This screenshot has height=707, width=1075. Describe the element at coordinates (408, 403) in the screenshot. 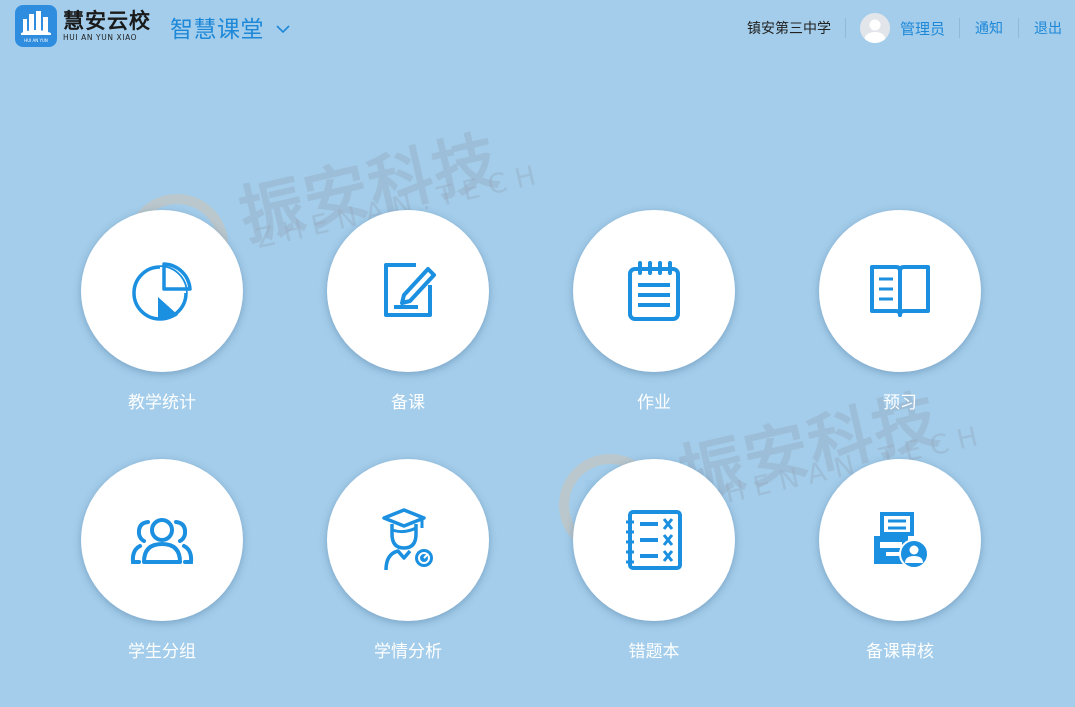

I see `tile-label: 备课` at that location.